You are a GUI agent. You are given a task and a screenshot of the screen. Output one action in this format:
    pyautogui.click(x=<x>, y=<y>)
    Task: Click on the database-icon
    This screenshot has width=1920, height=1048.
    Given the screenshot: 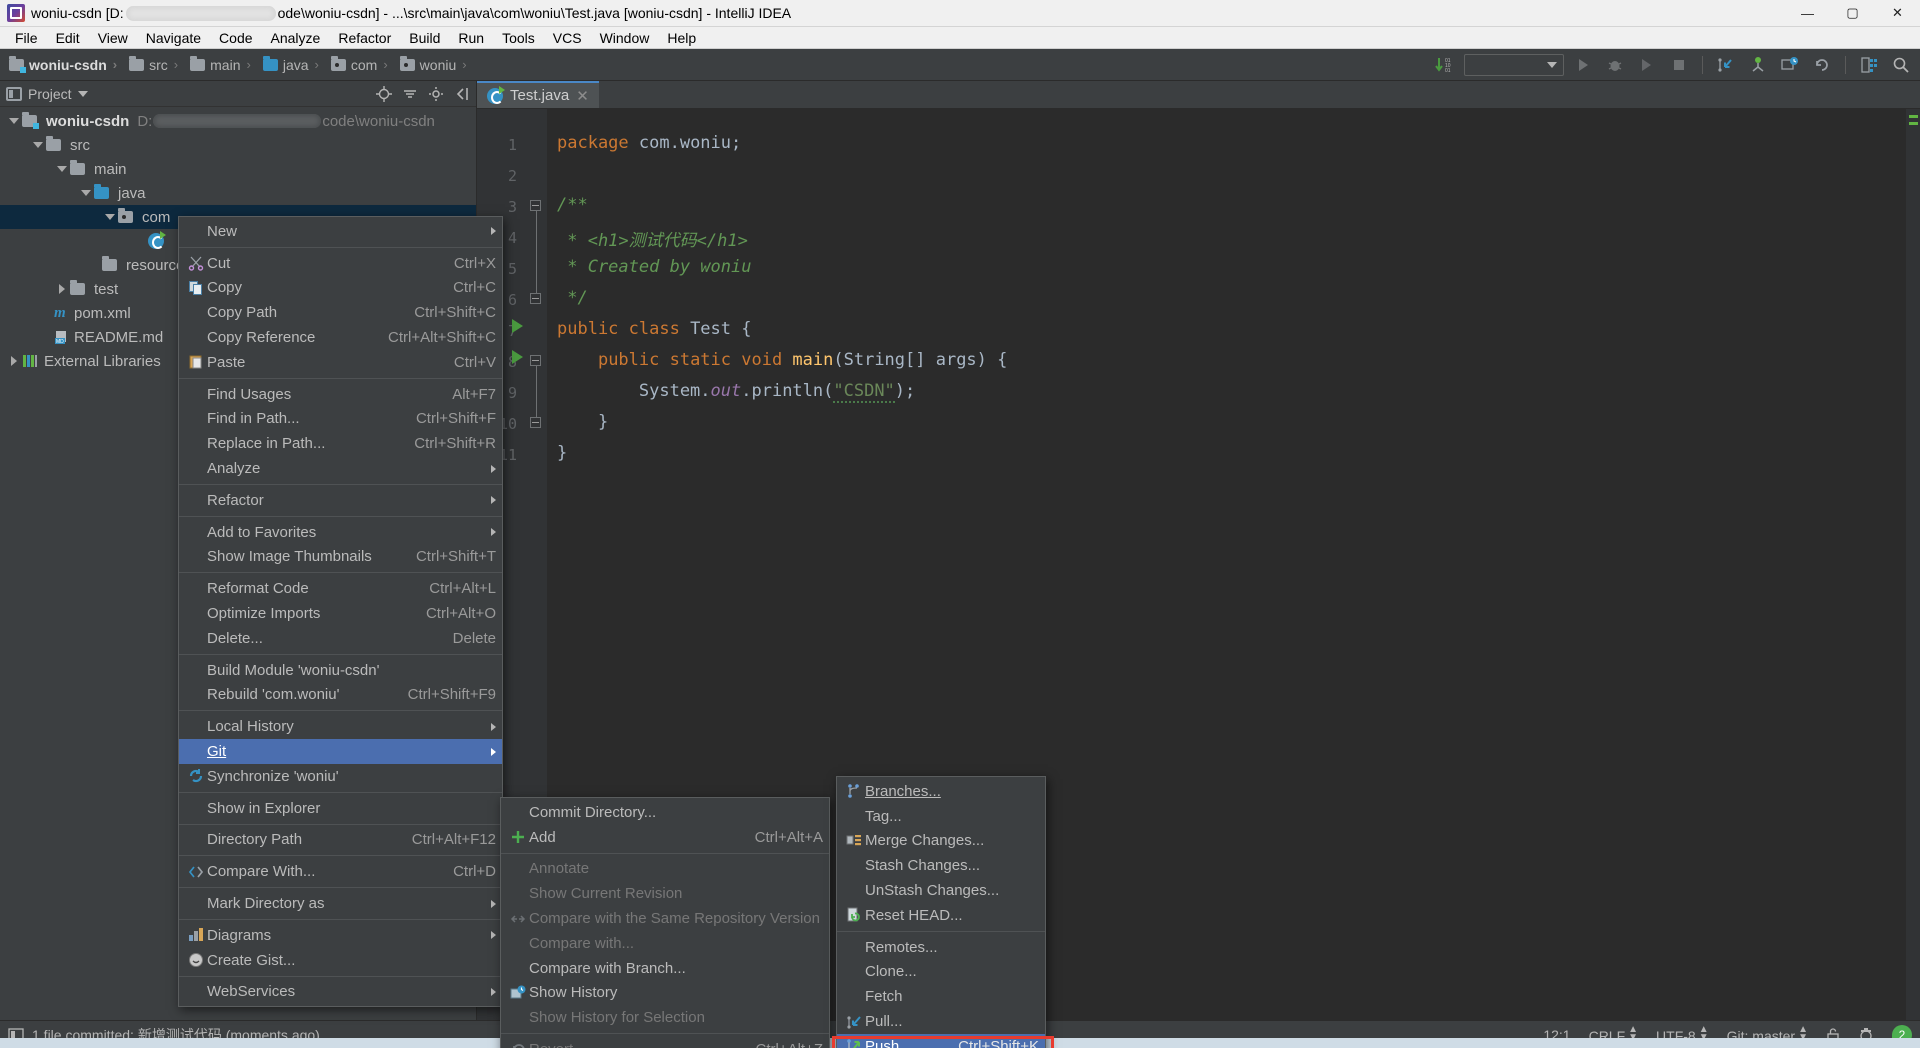 What is the action you would take?
    pyautogui.click(x=1869, y=65)
    